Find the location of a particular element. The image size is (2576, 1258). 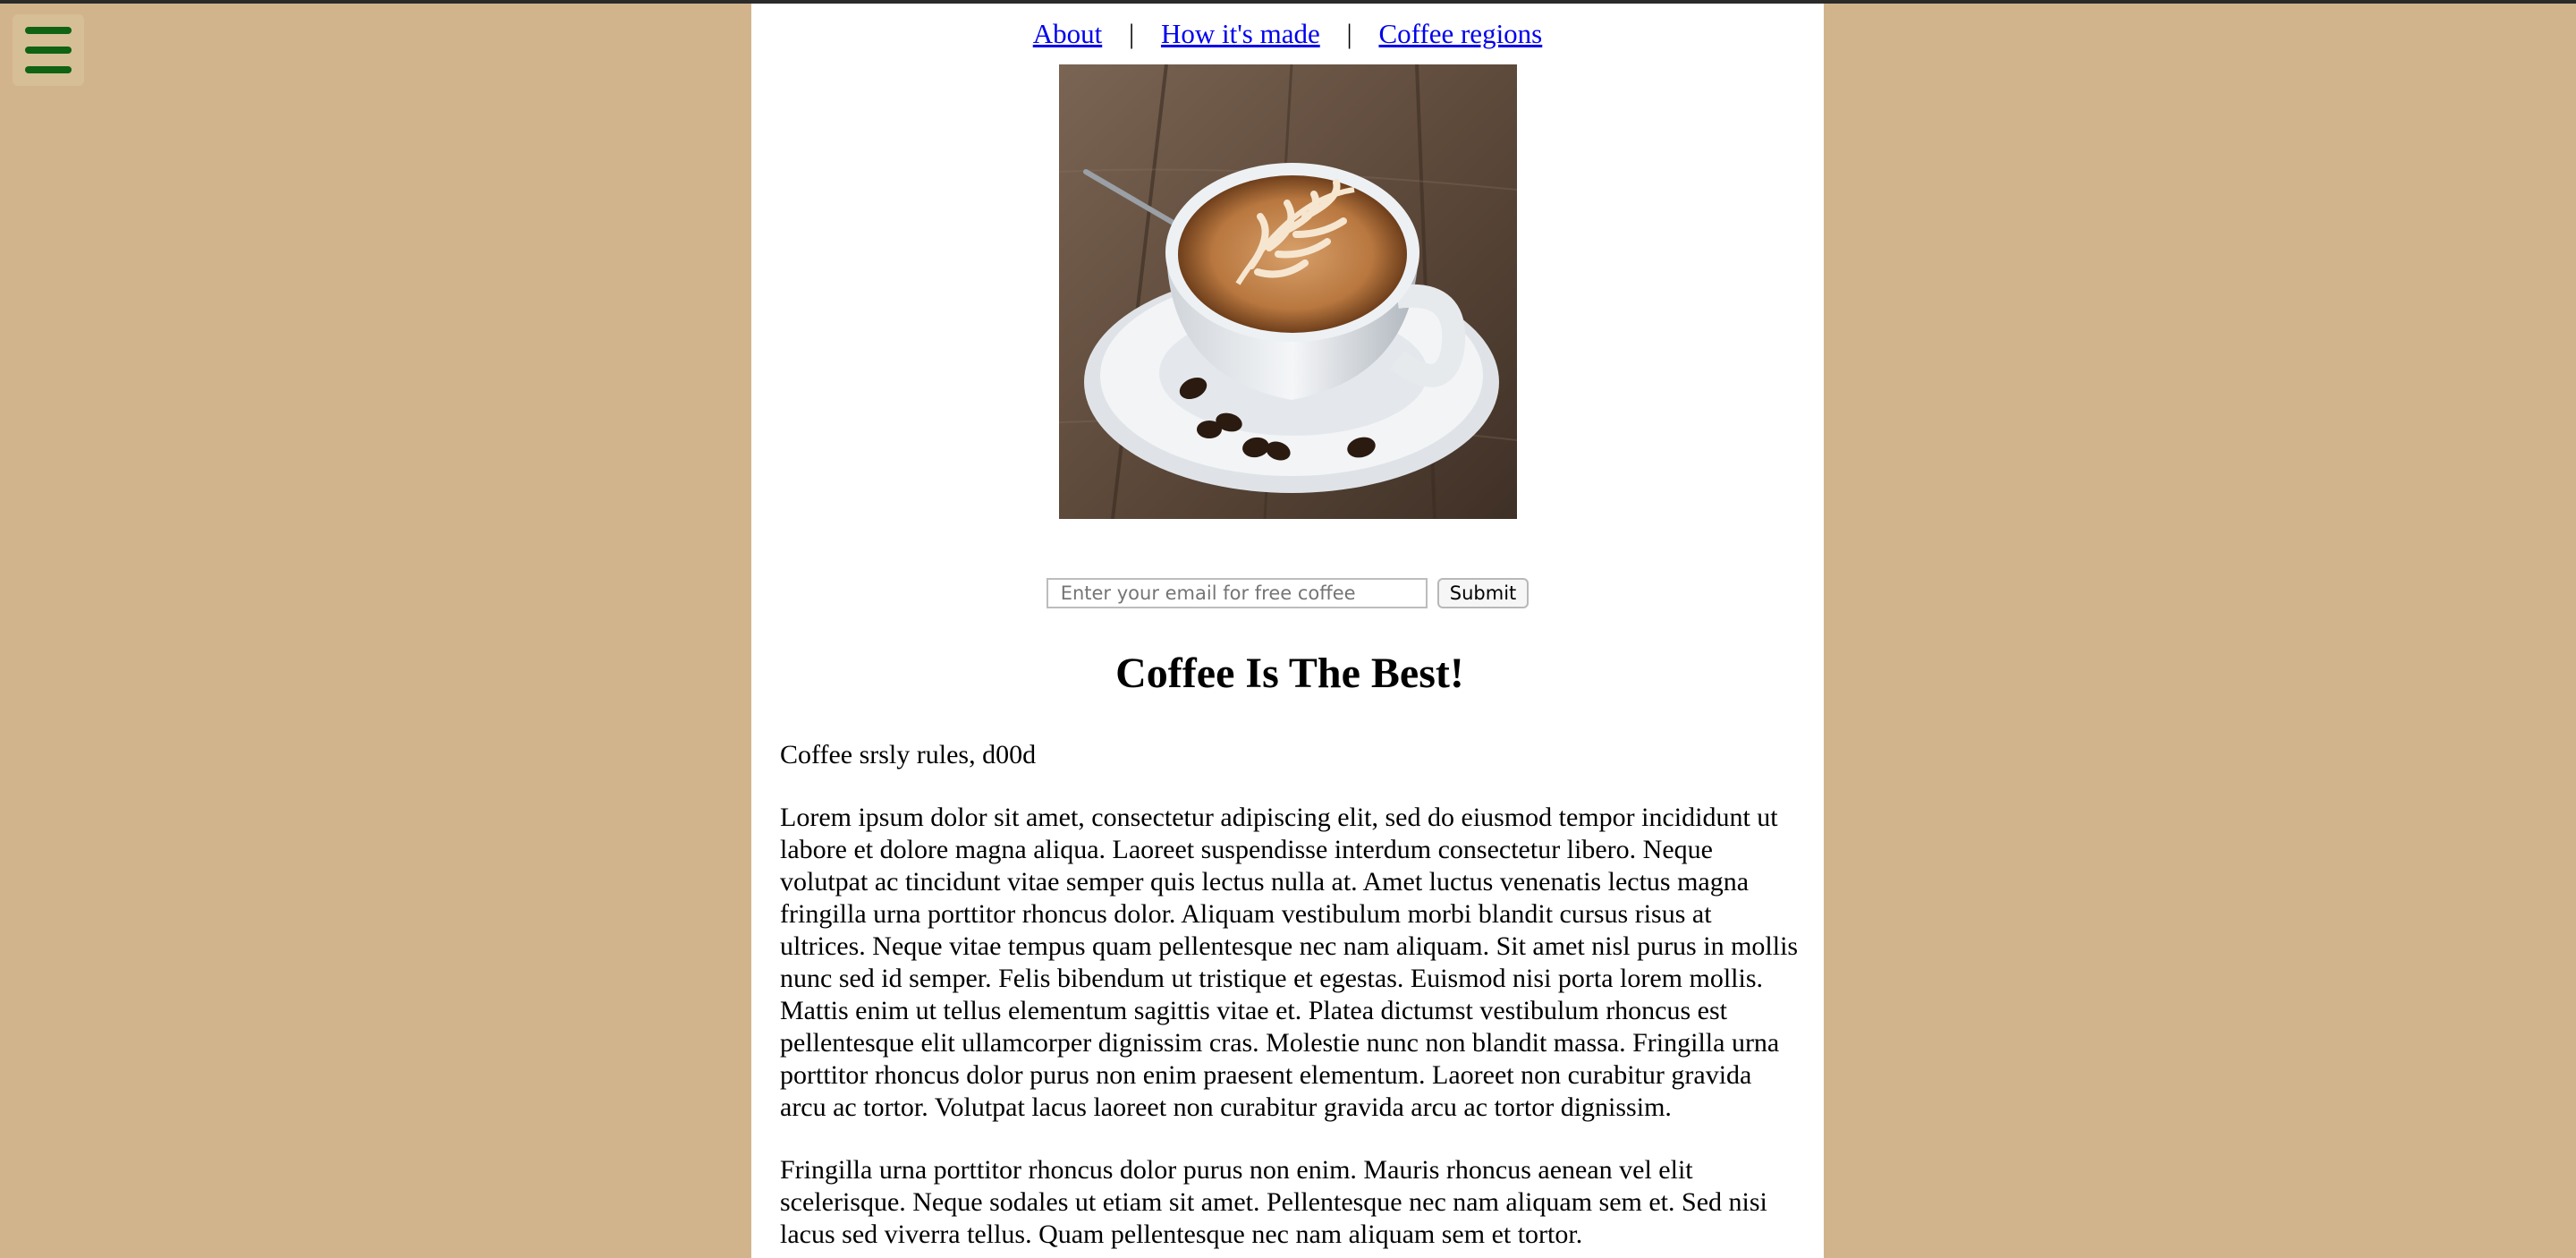

window-top-edge is located at coordinates (1288, 2).